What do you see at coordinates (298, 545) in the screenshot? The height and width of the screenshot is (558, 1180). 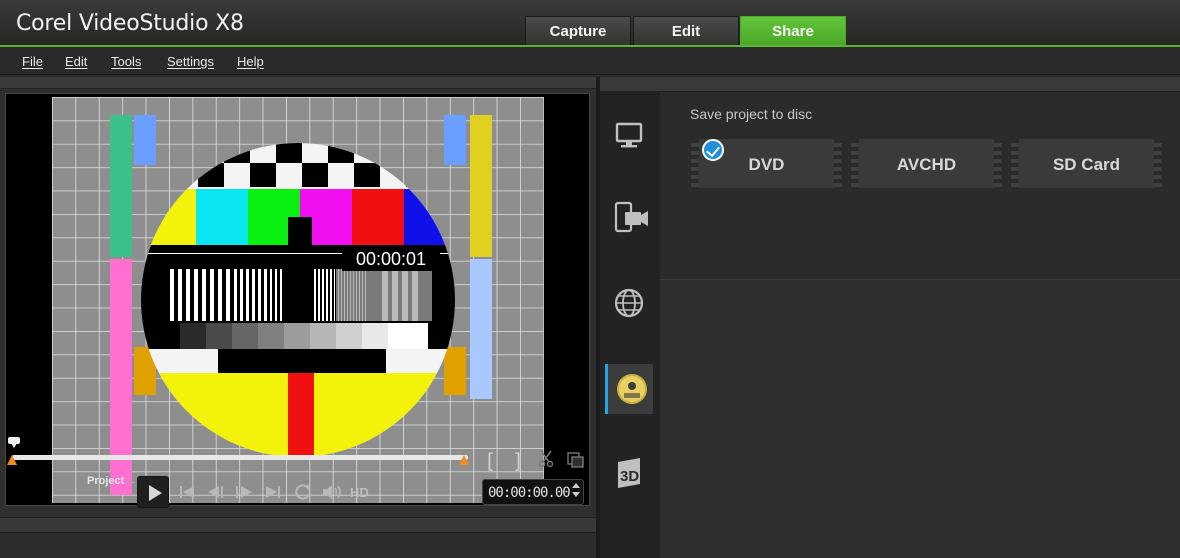 I see `timeline-toolbar-strip` at bounding box center [298, 545].